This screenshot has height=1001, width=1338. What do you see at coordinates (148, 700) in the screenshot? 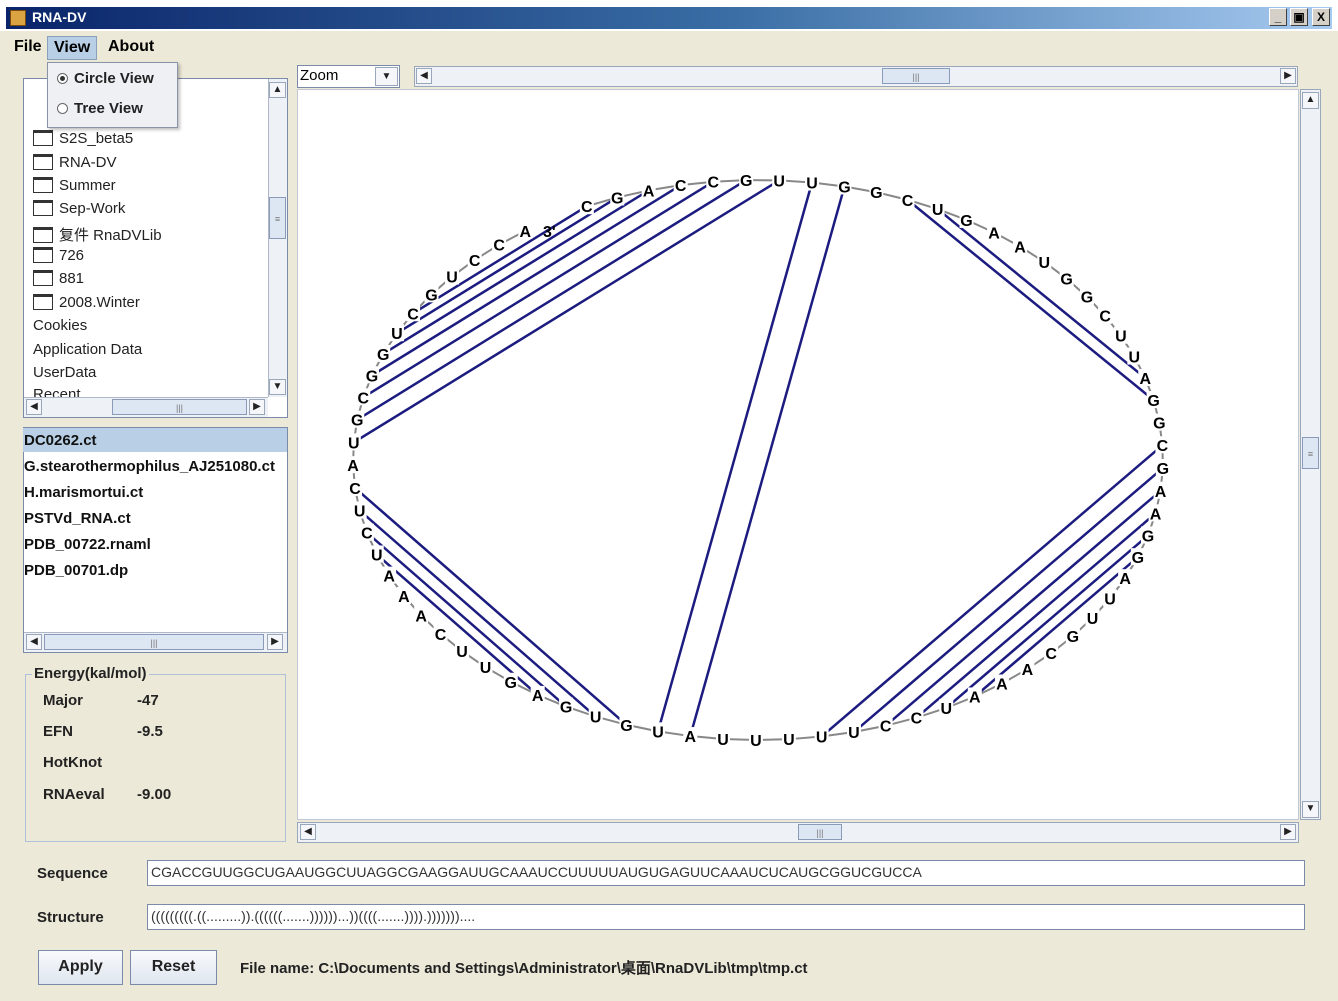
I see `energy-value-major: -47` at bounding box center [148, 700].